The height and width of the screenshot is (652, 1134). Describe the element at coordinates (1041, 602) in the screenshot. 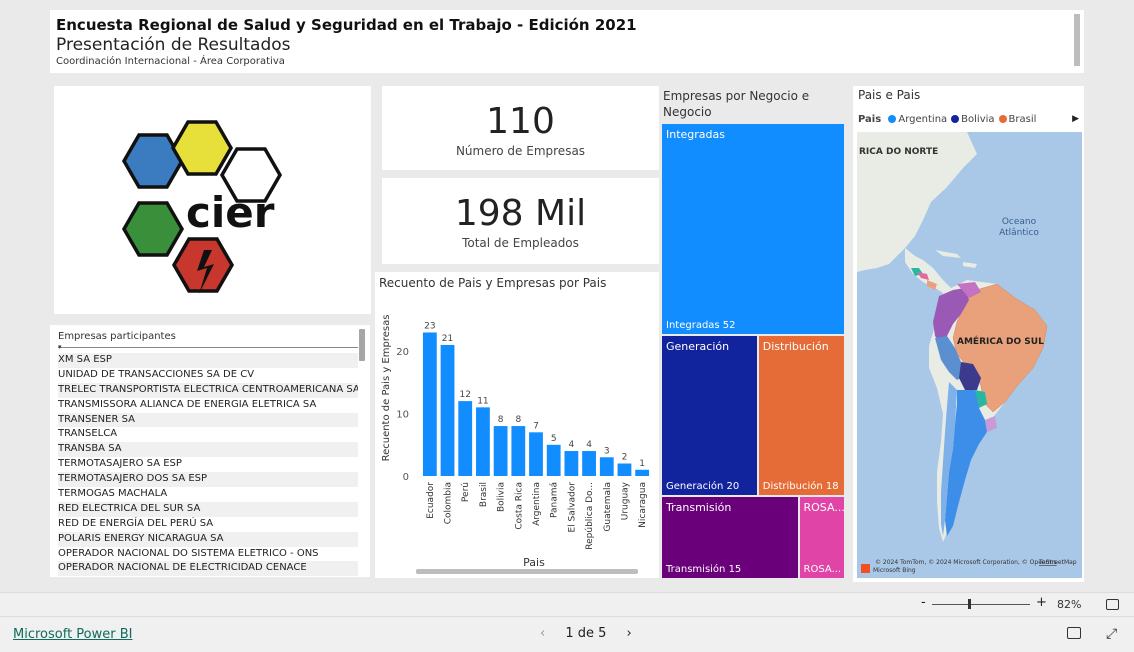

I see `zoom-in-button: +` at that location.